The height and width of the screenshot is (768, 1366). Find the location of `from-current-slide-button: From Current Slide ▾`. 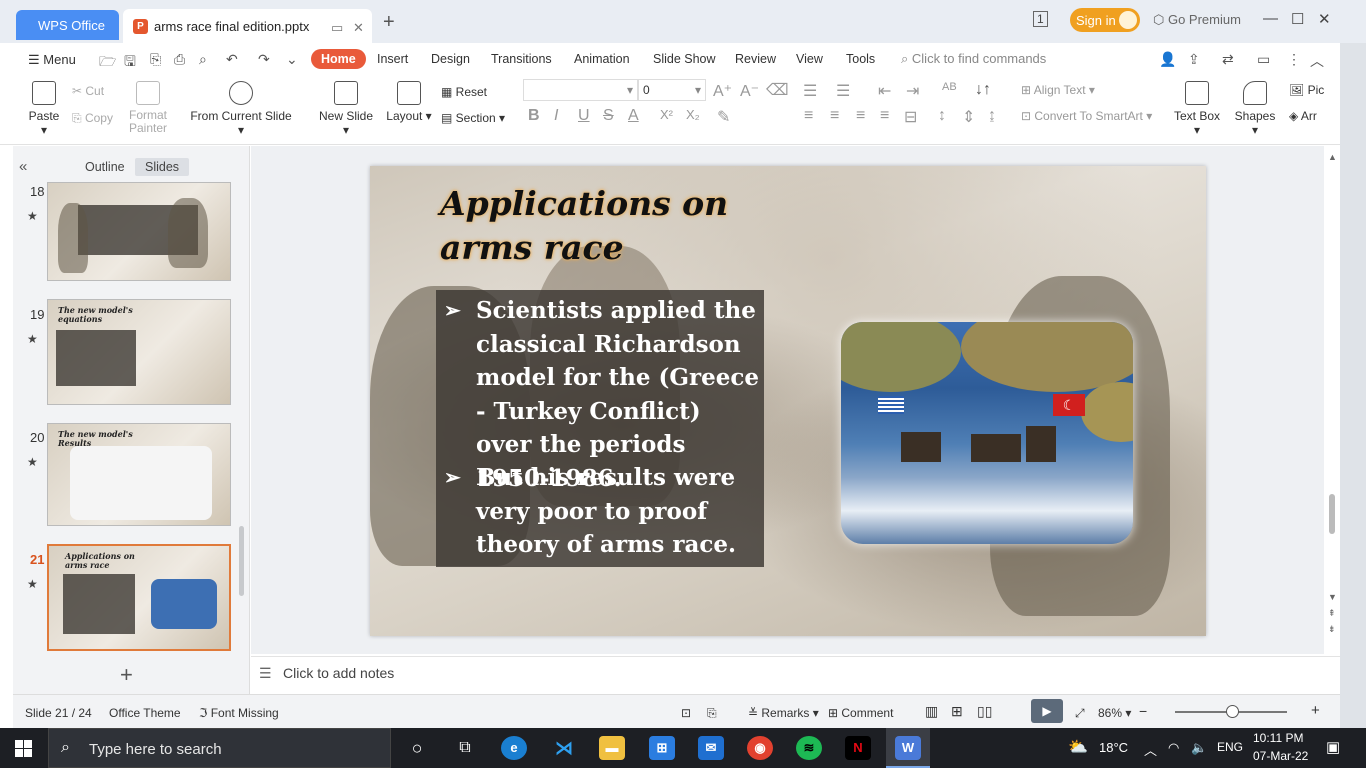

from-current-slide-button: From Current Slide ▾ is located at coordinates (241, 109).